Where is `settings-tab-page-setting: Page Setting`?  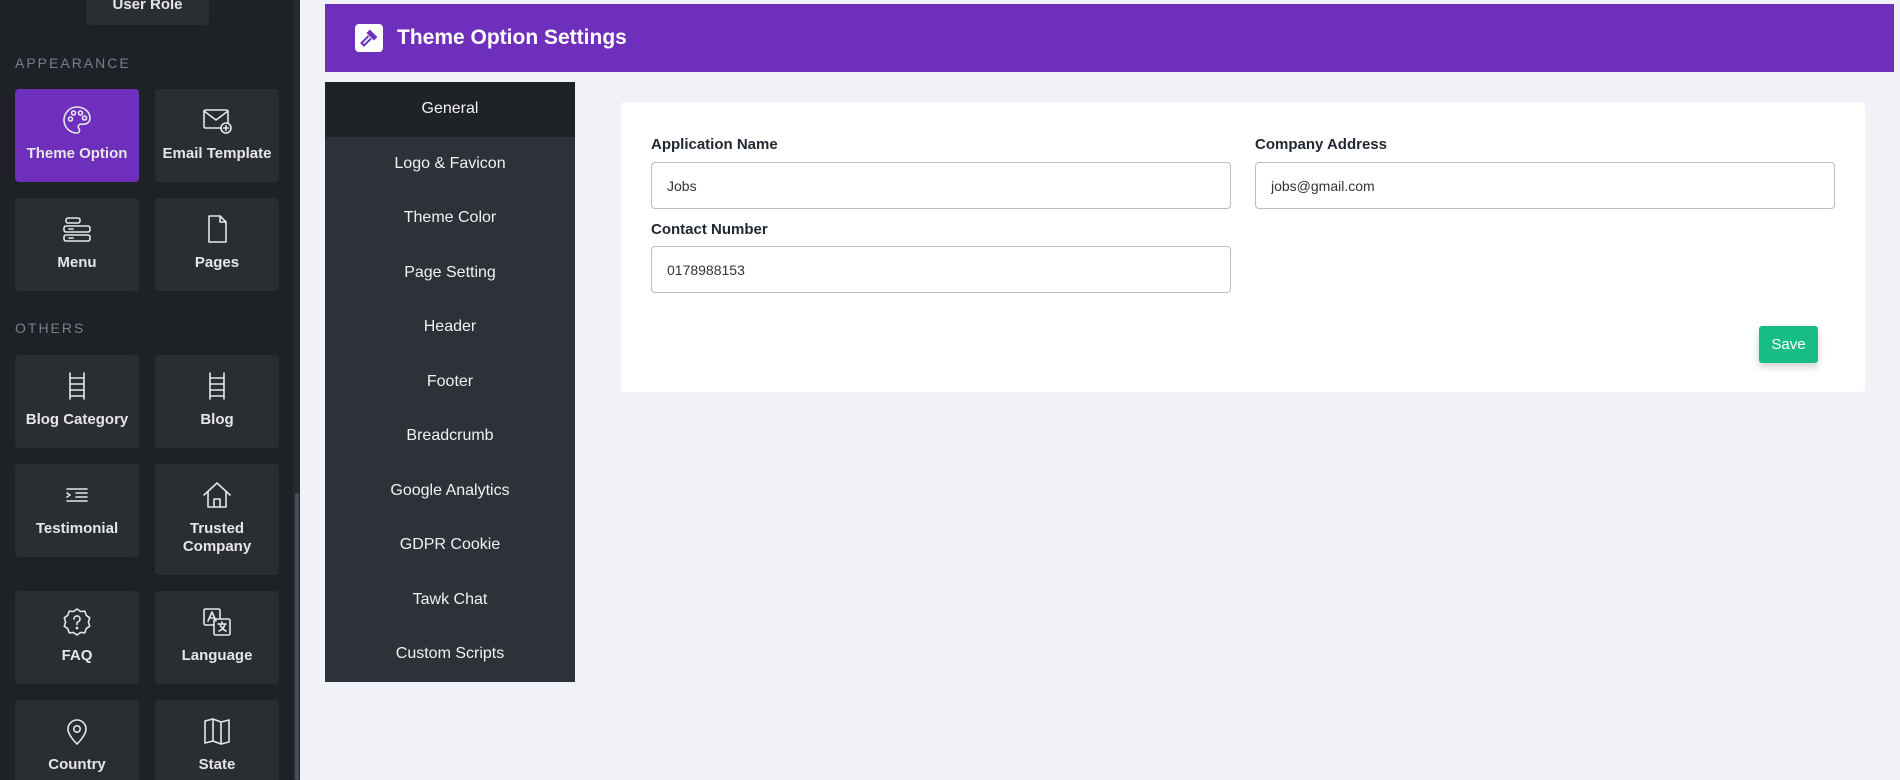
settings-tab-page-setting: Page Setting is located at coordinates (450, 273).